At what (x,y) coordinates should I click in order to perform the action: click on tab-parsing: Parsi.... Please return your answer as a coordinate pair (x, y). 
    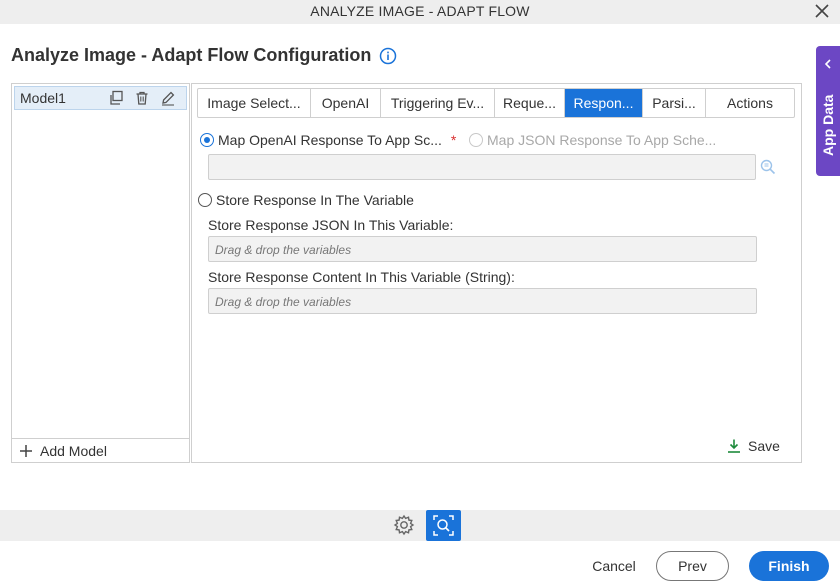
    Looking at the image, I should click on (674, 103).